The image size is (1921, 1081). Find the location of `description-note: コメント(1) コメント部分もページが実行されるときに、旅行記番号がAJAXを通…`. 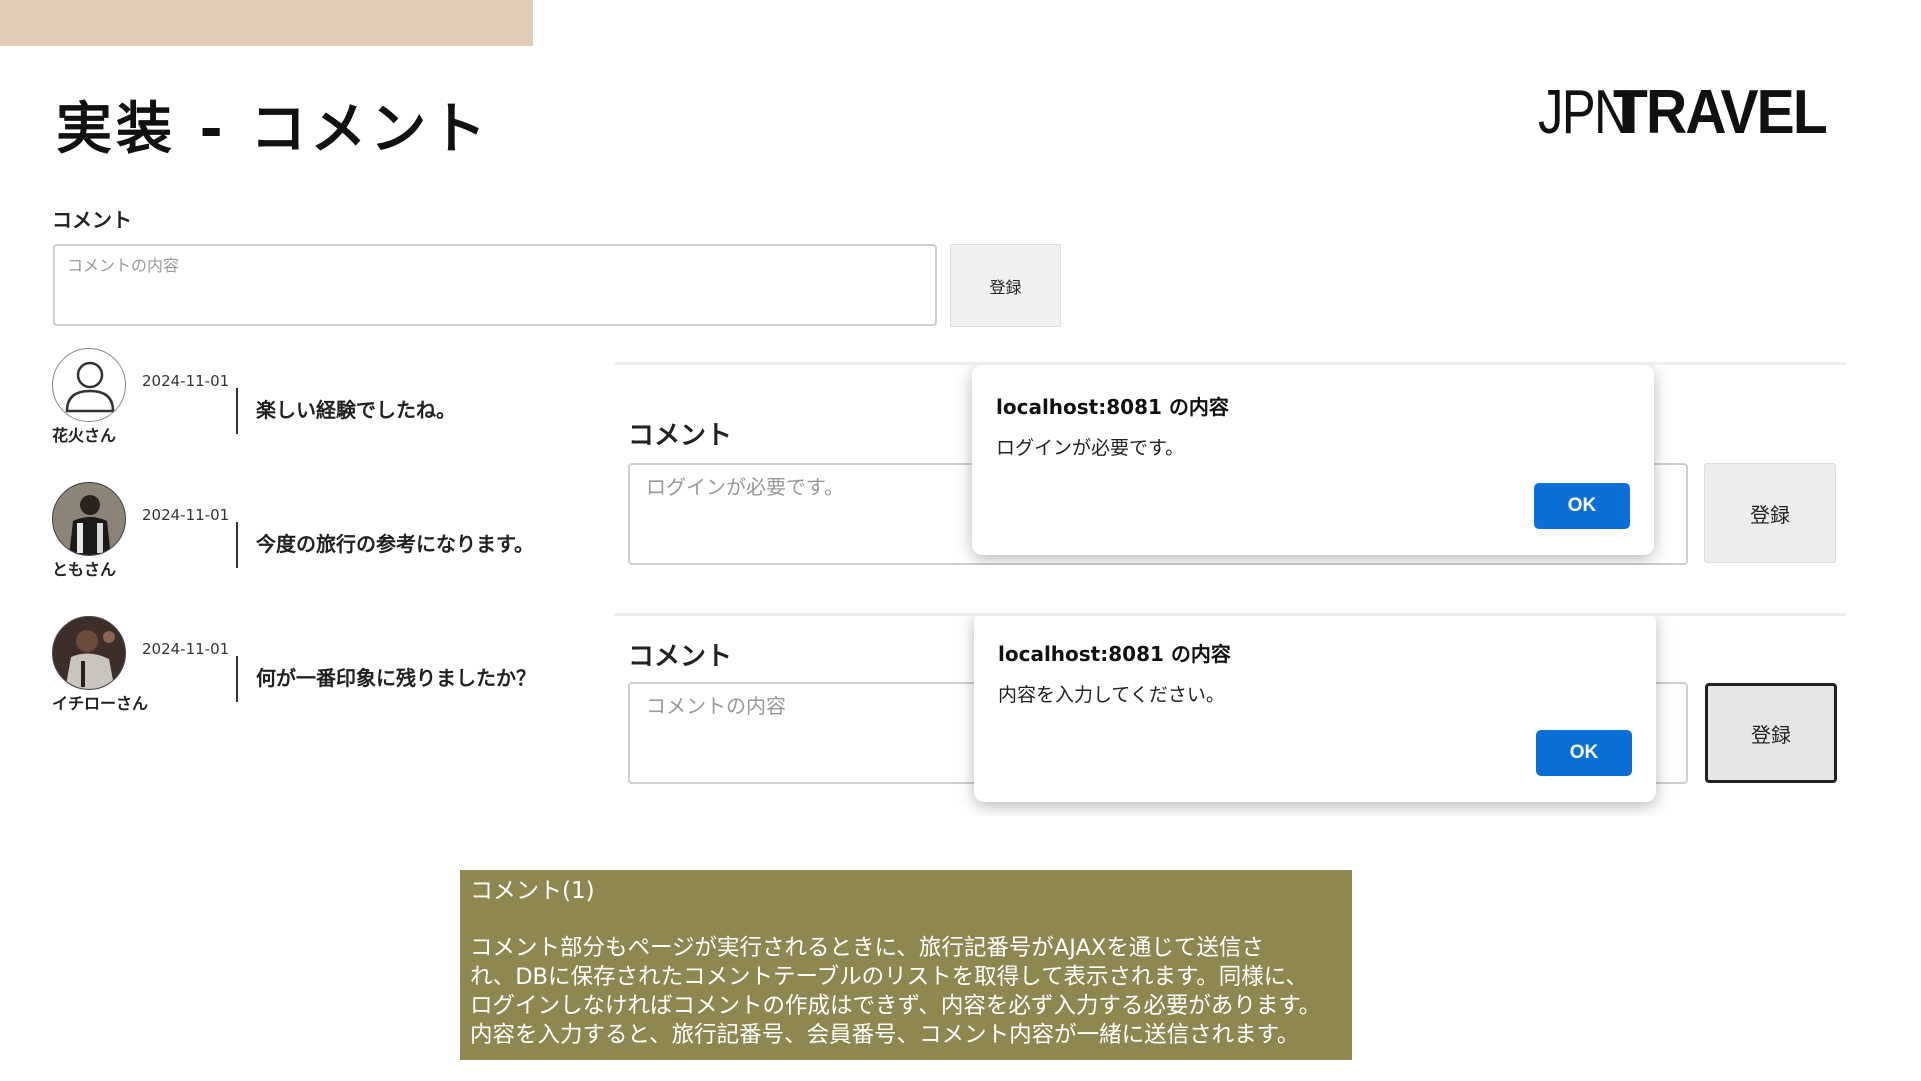

description-note: コメント(1) コメント部分もページが実行されるときに、旅行記番号がAJAXを通… is located at coordinates (906, 965).